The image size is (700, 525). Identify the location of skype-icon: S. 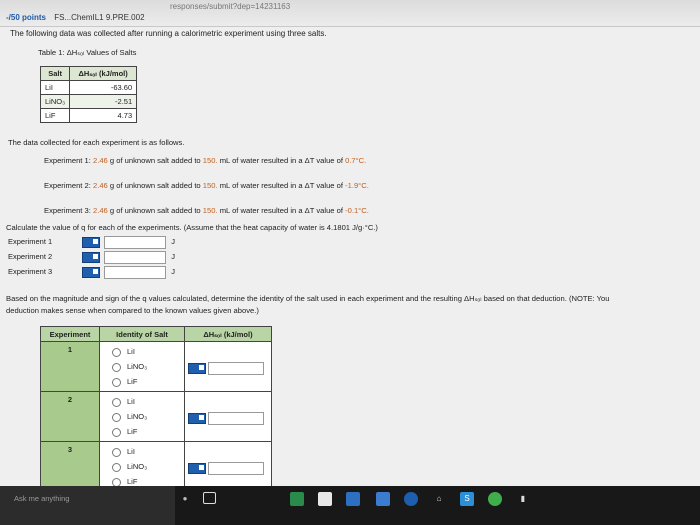
(467, 499).